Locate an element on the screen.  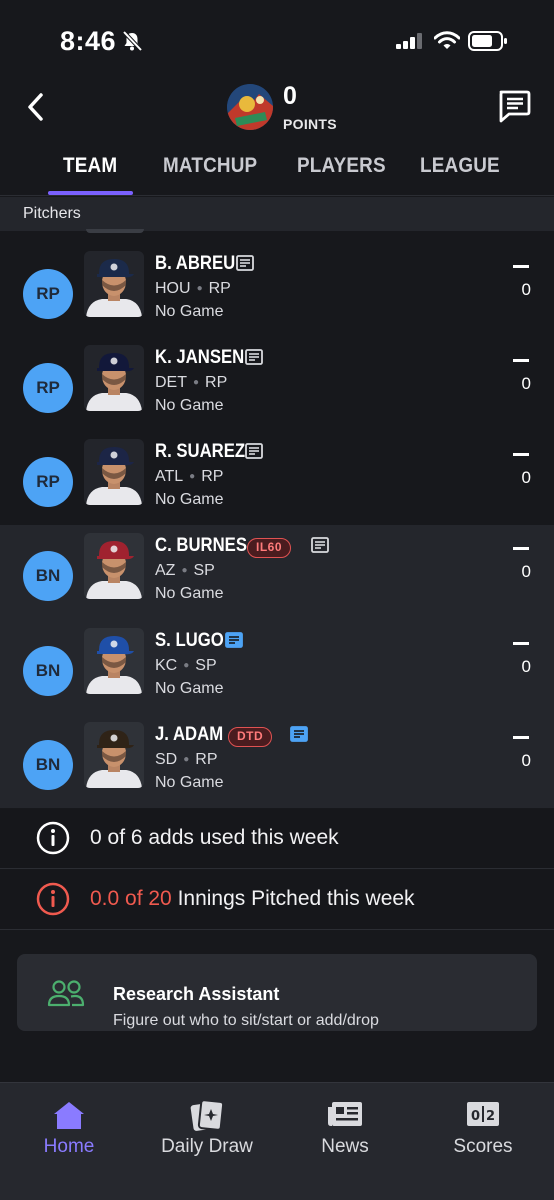
active-tab-indicator is located at coordinates (90, 193).